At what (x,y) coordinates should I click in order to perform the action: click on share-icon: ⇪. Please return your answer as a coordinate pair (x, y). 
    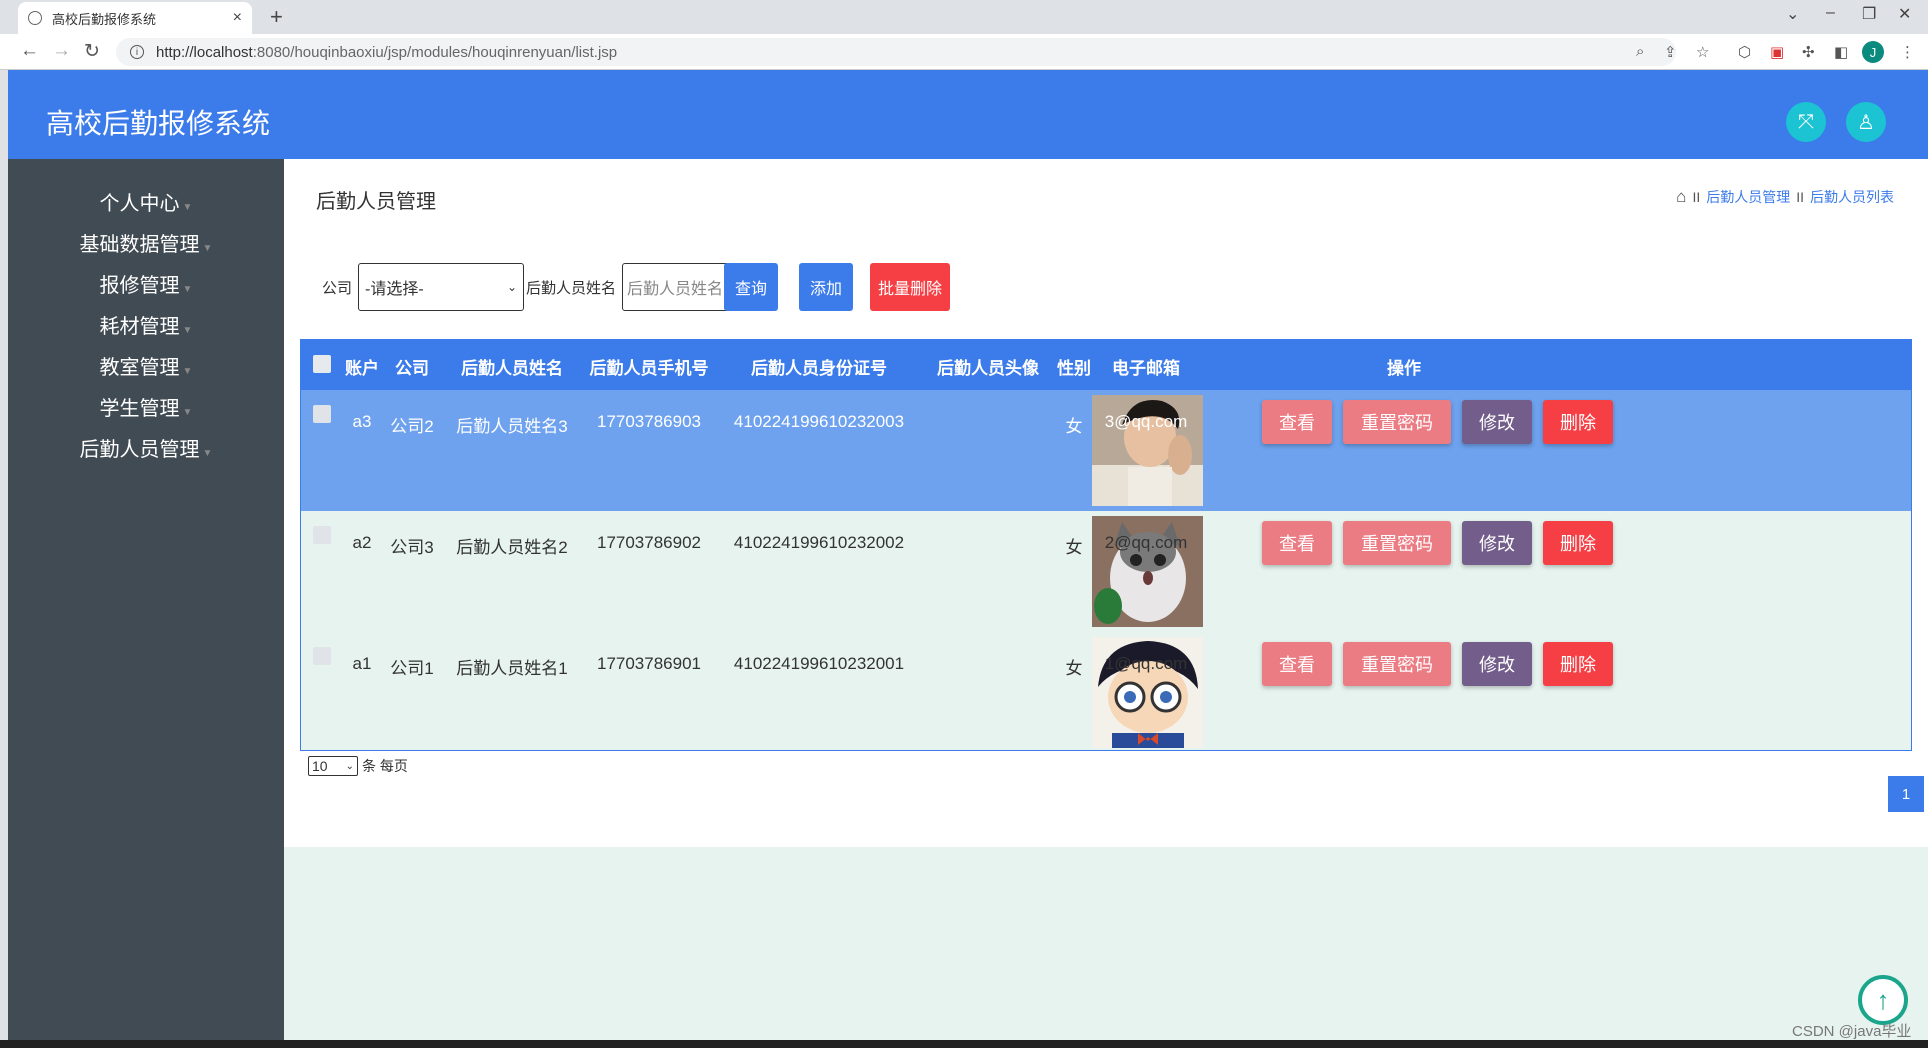
    Looking at the image, I should click on (1670, 52).